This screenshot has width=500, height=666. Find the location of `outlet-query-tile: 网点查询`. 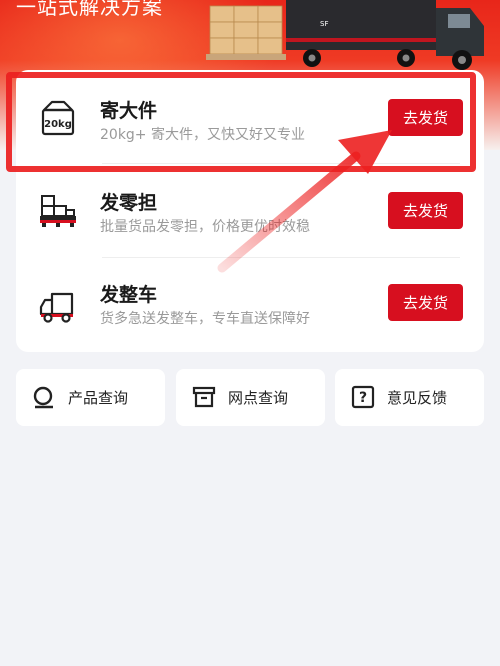

outlet-query-tile: 网点查询 is located at coordinates (250, 397).